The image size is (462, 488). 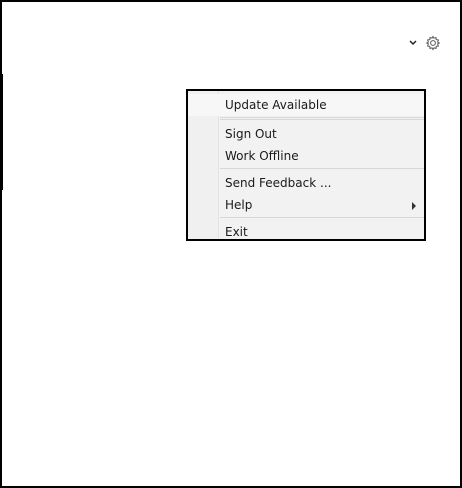 What do you see at coordinates (433, 43) in the screenshot?
I see `gear-icon` at bounding box center [433, 43].